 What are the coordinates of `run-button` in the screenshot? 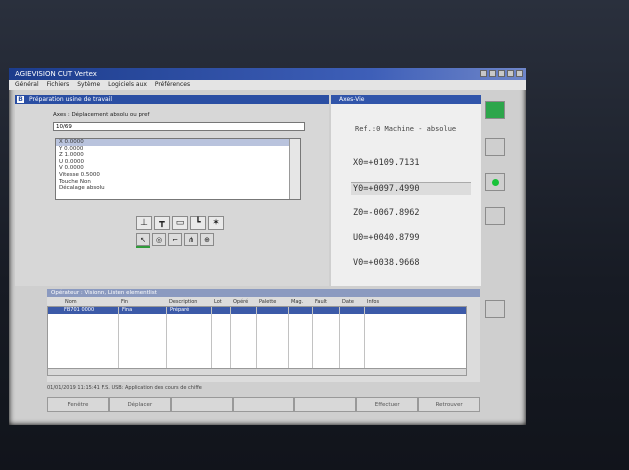 It's located at (495, 182).